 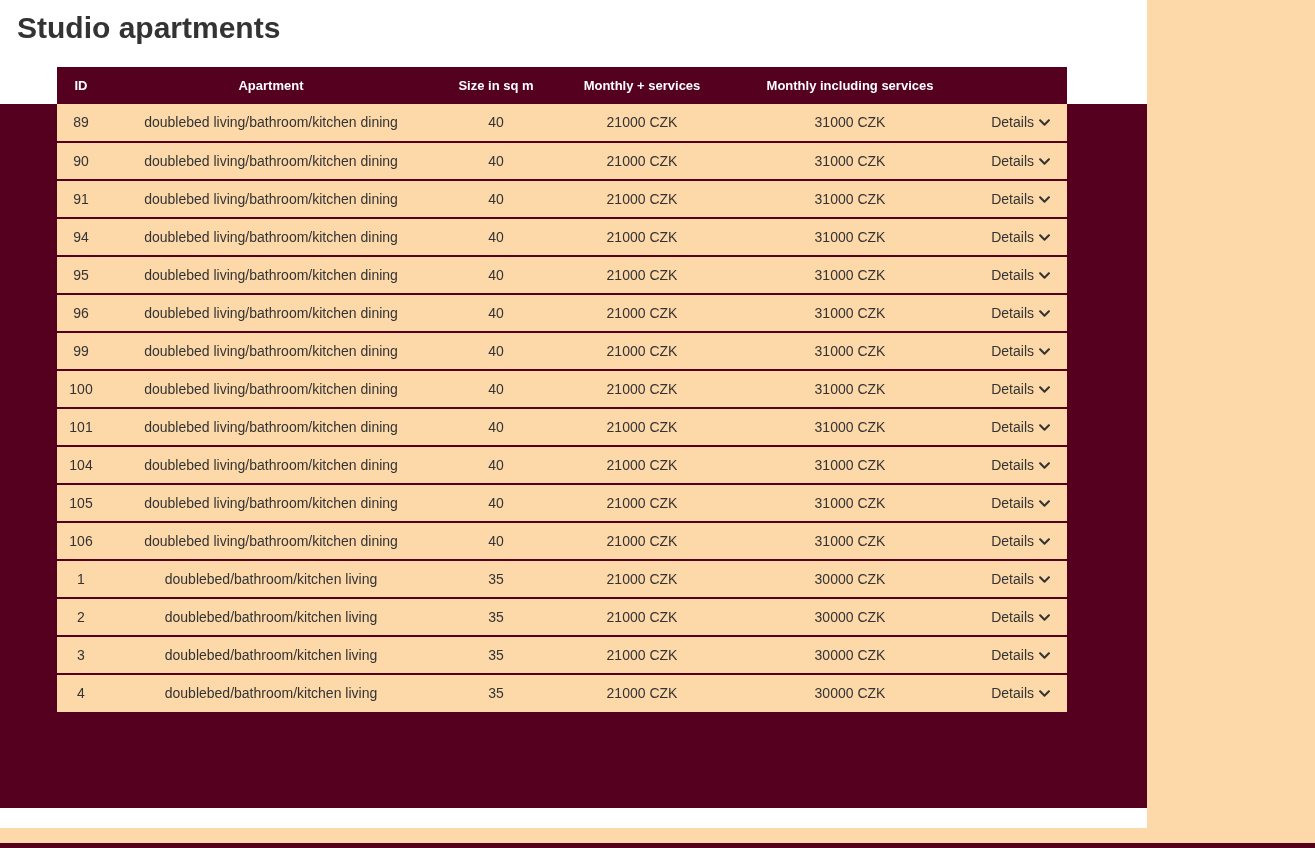 What do you see at coordinates (850, 85) in the screenshot?
I see `column-header: Monthly including services` at bounding box center [850, 85].